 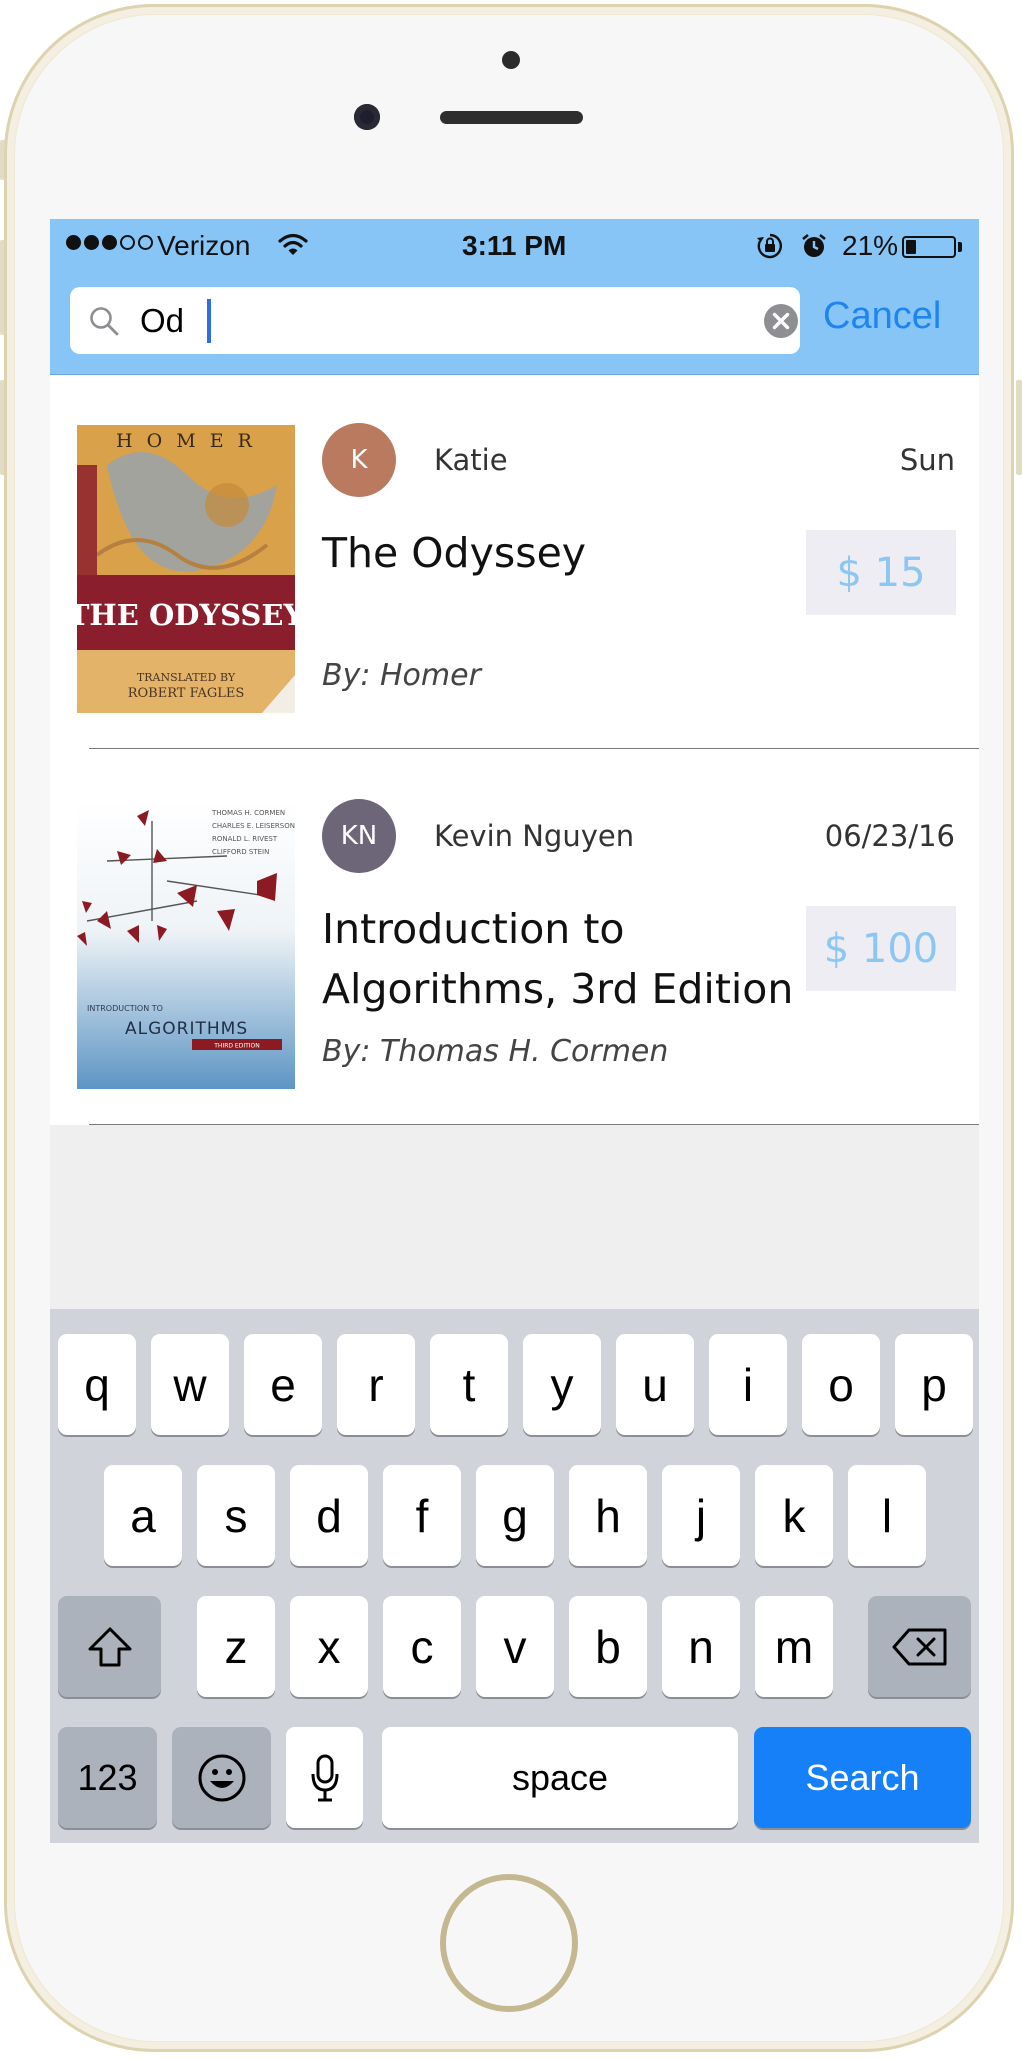 I want to click on key-l: l, so click(x=887, y=1515).